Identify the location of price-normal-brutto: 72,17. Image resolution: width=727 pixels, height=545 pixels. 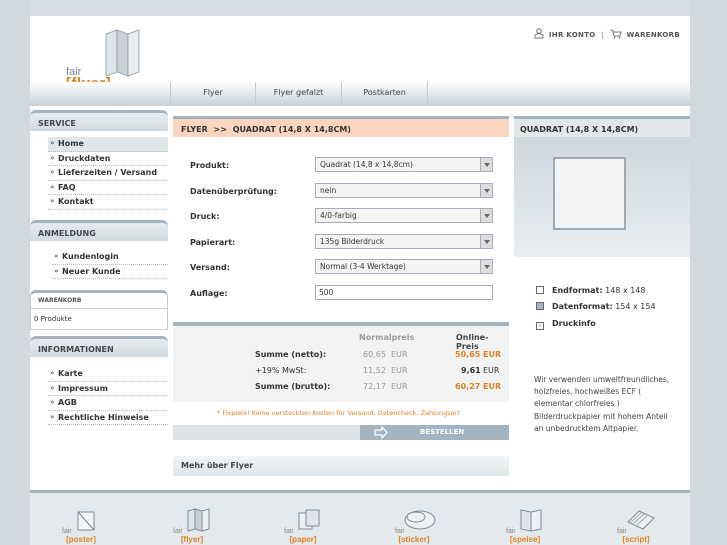
(374, 386).